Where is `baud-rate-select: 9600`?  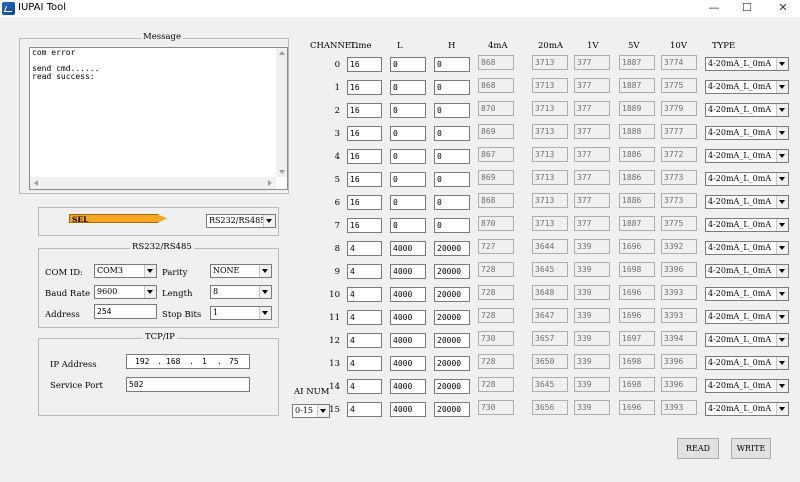 baud-rate-select: 9600 is located at coordinates (125, 292).